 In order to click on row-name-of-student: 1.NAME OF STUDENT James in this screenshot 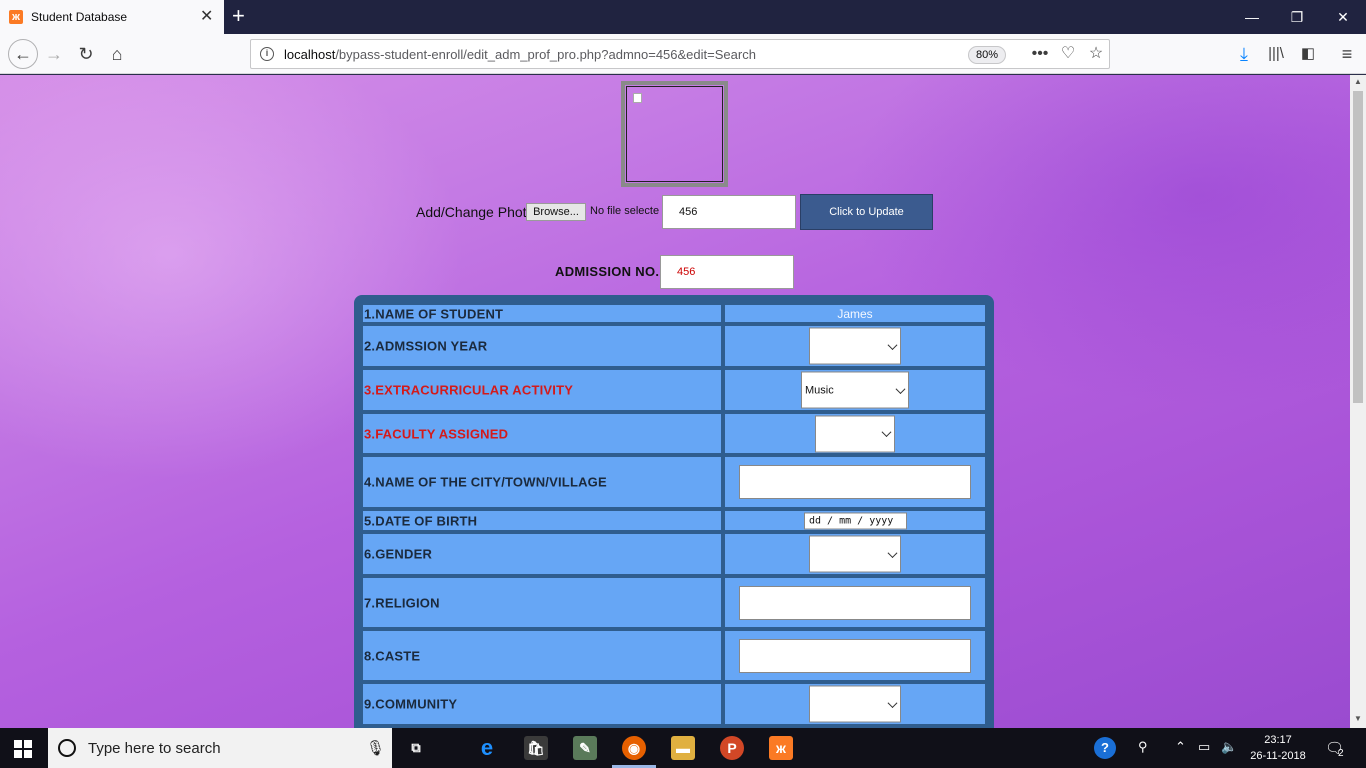, I will do `click(674, 313)`.